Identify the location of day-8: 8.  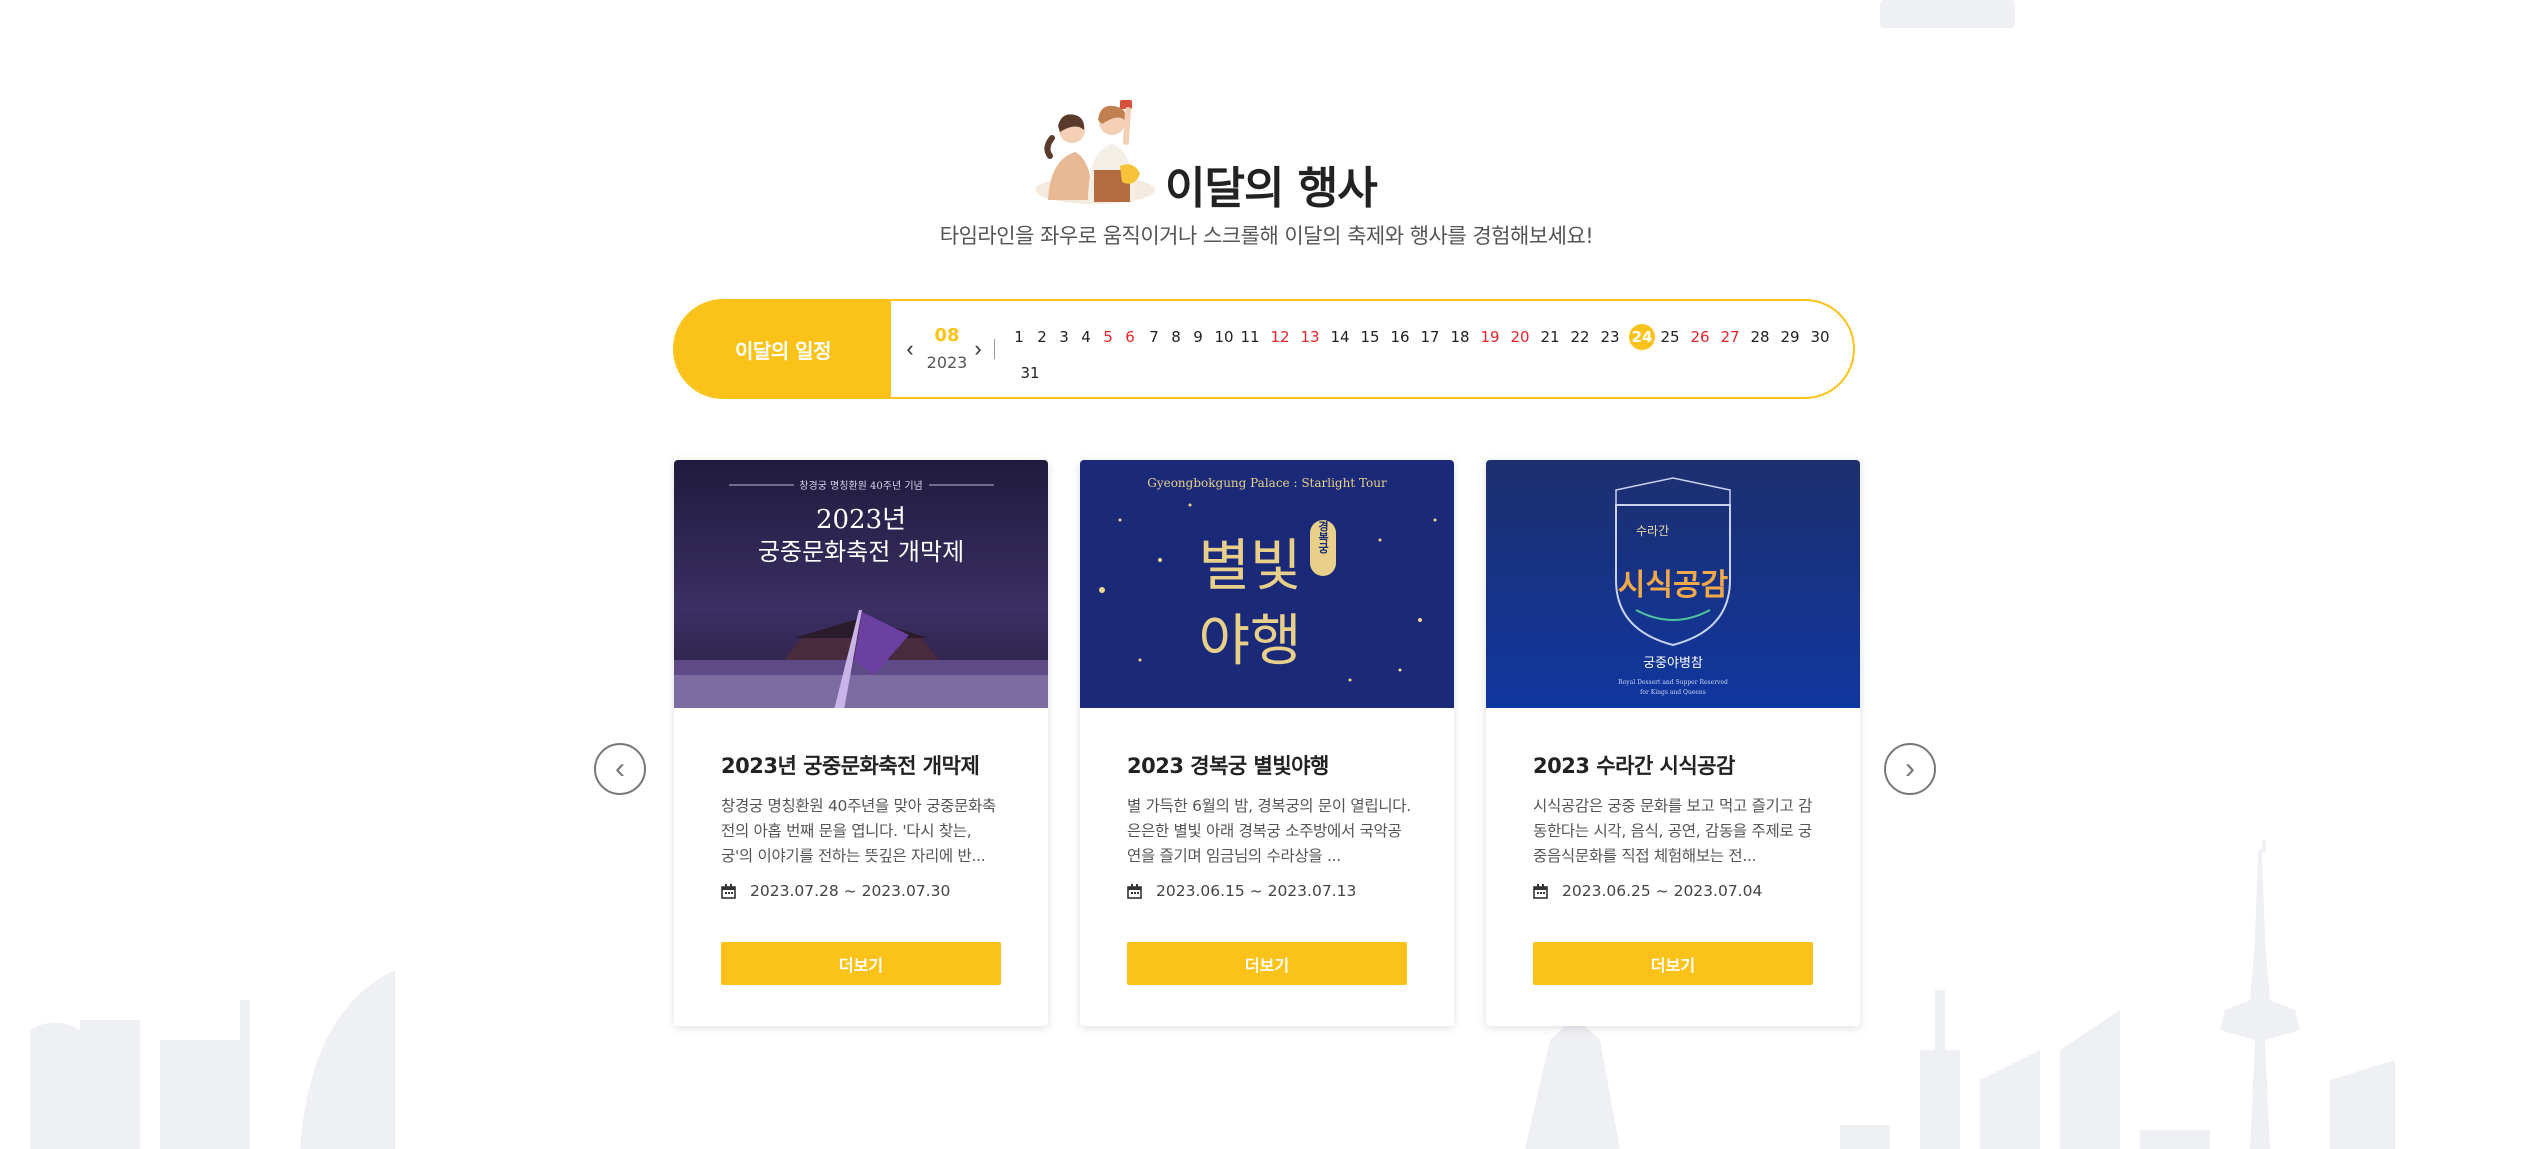
(1176, 337).